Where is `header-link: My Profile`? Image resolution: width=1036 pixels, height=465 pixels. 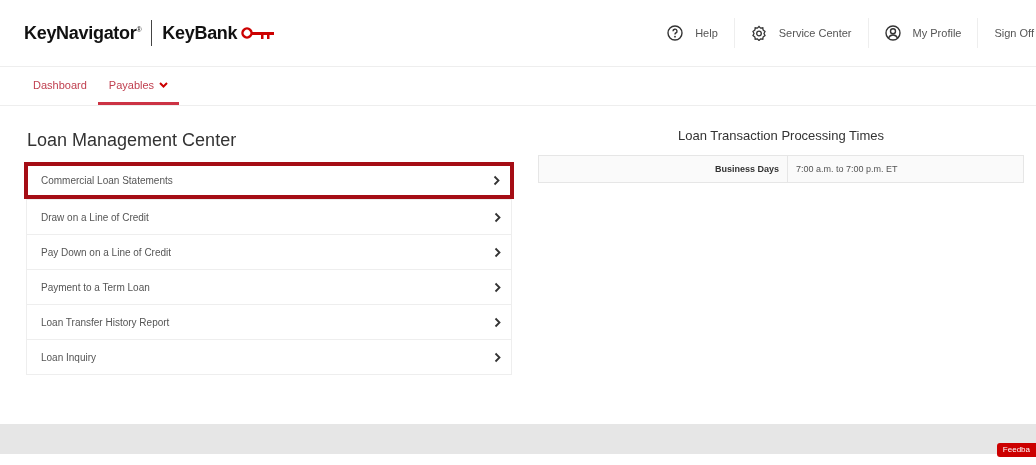 header-link: My Profile is located at coordinates (923, 33).